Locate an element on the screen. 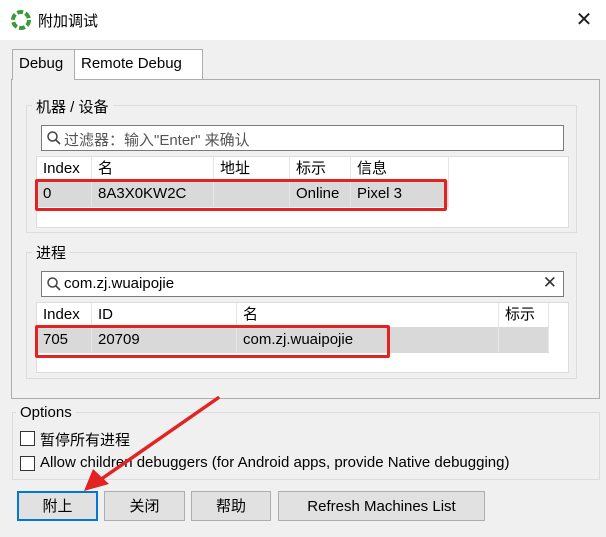 Image resolution: width=606 pixels, height=537 pixels. tab-debug: Debug is located at coordinates (43, 64).